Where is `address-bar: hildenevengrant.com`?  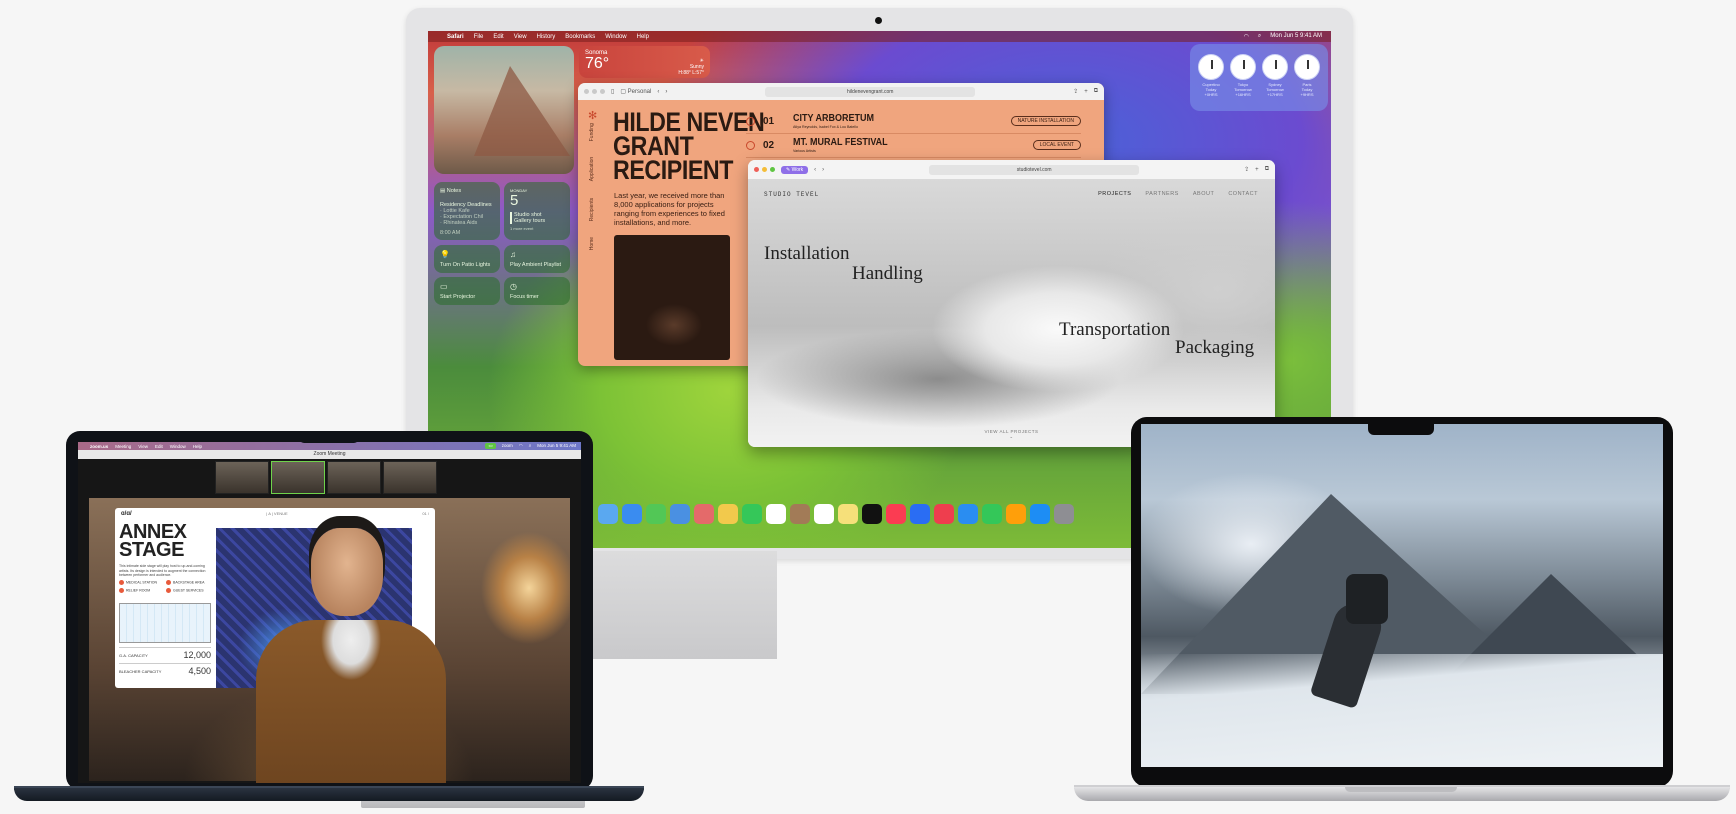 address-bar: hildenevengrant.com is located at coordinates (870, 91).